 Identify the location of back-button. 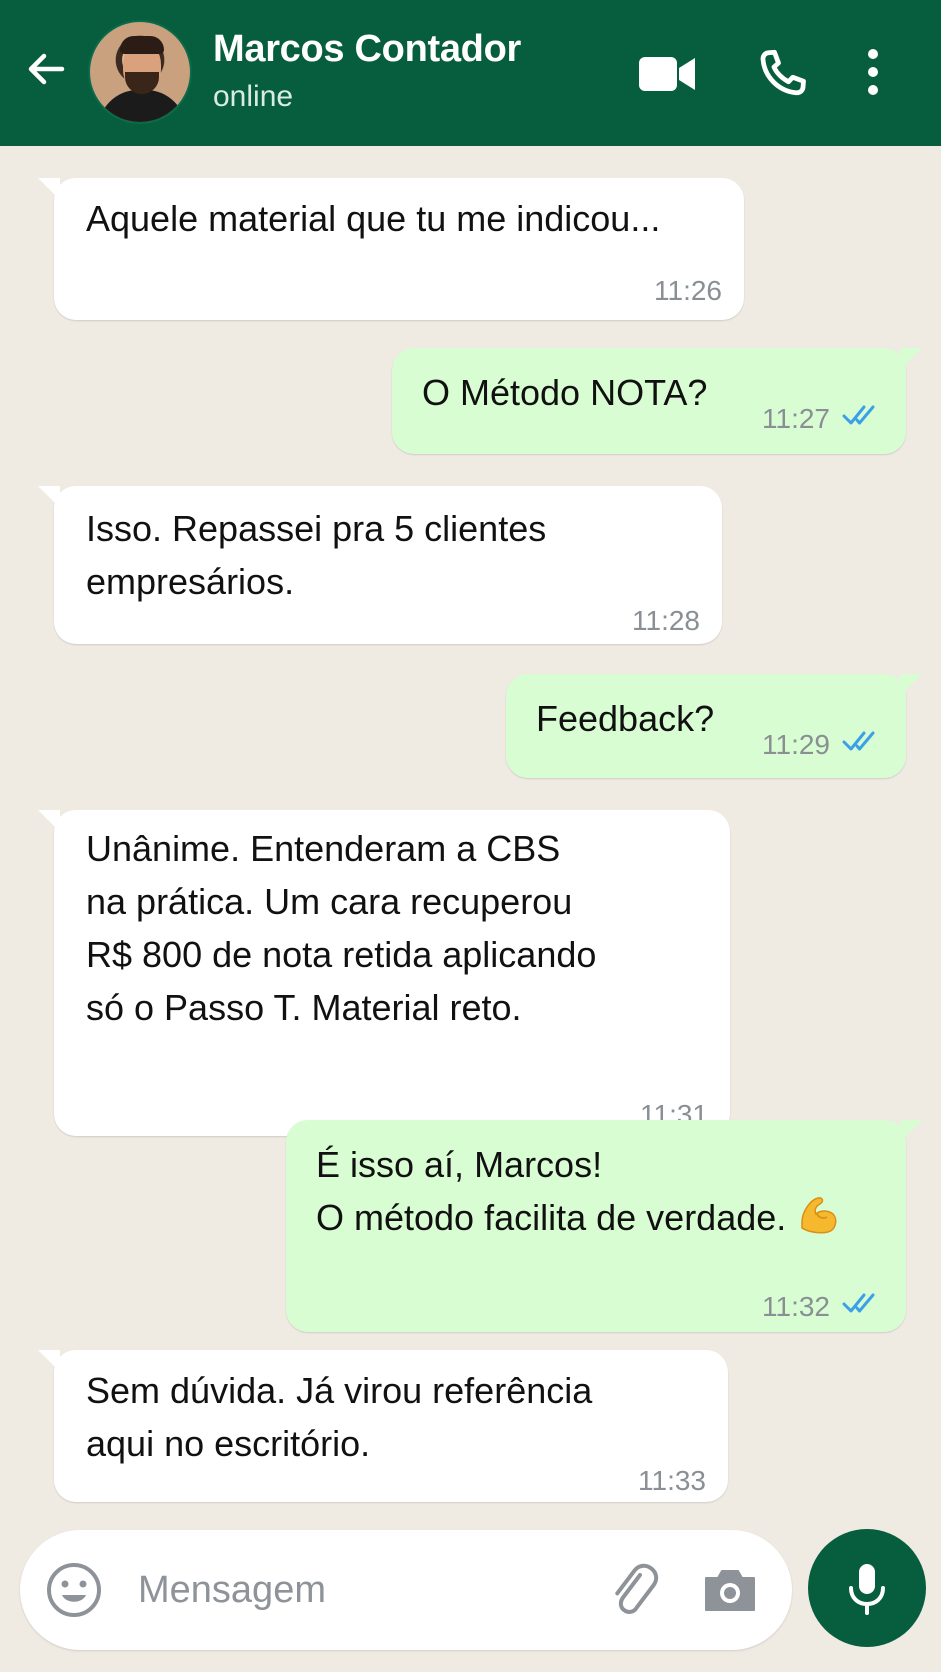
(47, 69).